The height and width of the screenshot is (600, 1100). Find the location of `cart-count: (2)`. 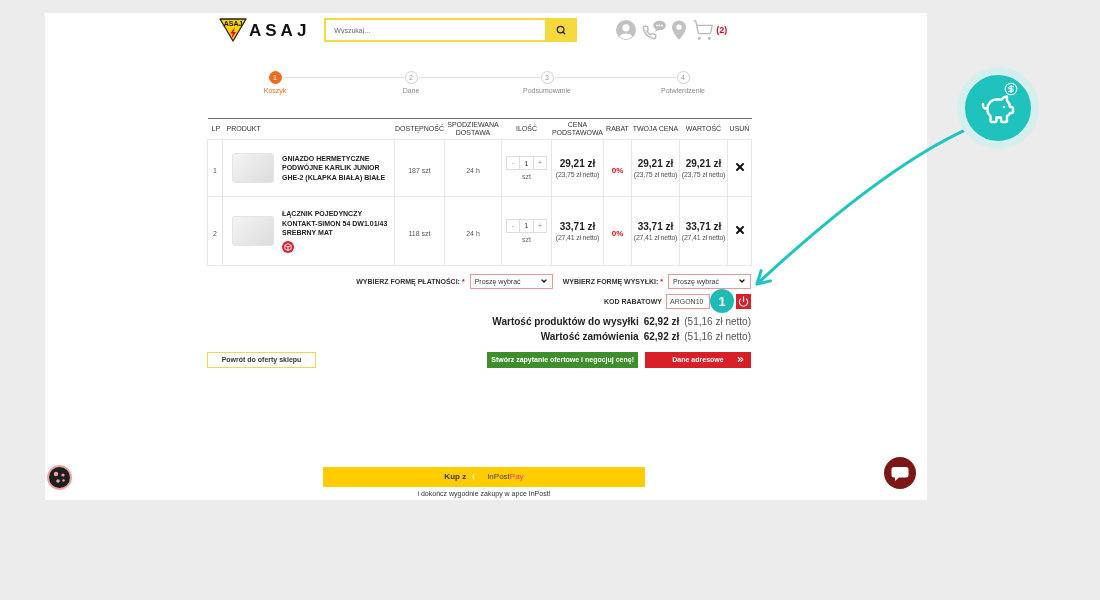

cart-count: (2) is located at coordinates (722, 30).